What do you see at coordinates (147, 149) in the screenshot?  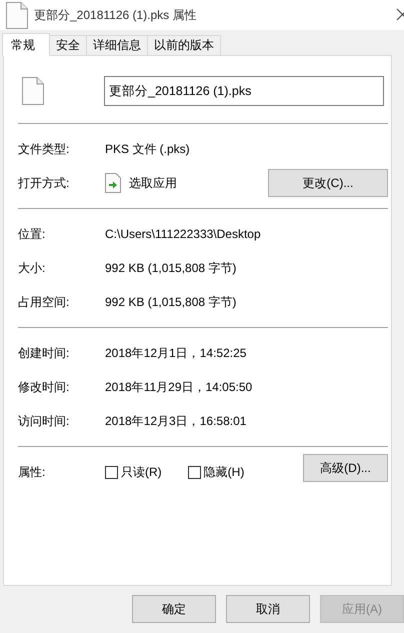 I see `property-value: PKS 文件 (.pks)` at bounding box center [147, 149].